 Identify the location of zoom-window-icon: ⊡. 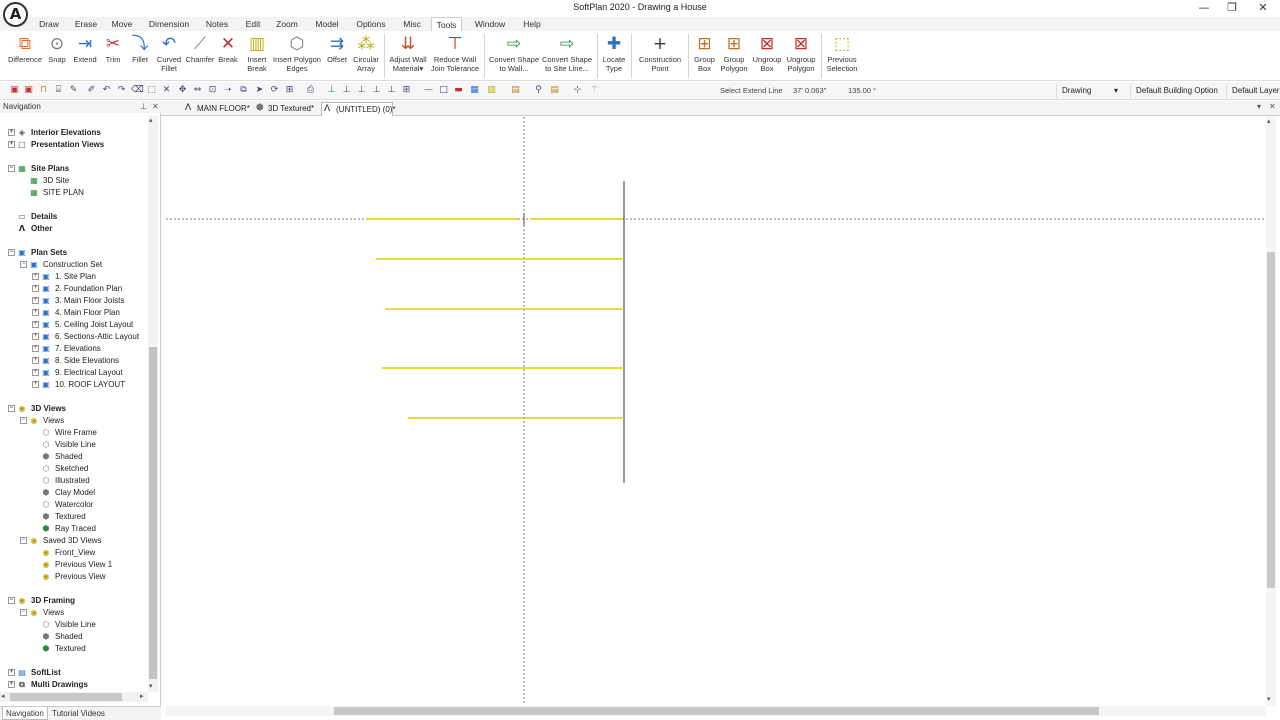
(212, 90).